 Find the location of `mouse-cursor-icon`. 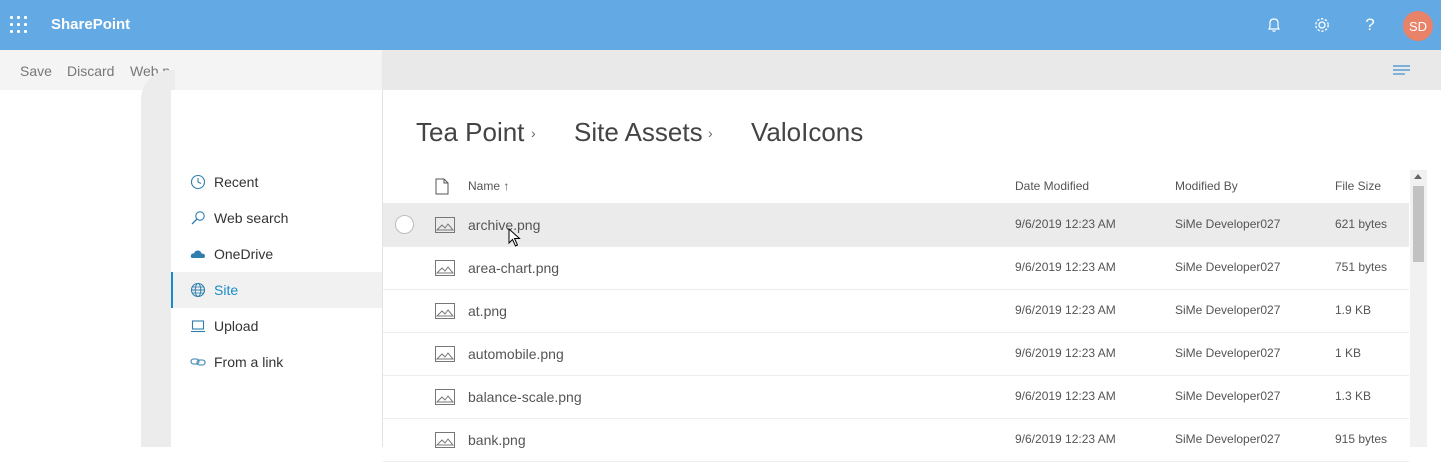

mouse-cursor-icon is located at coordinates (515, 240).